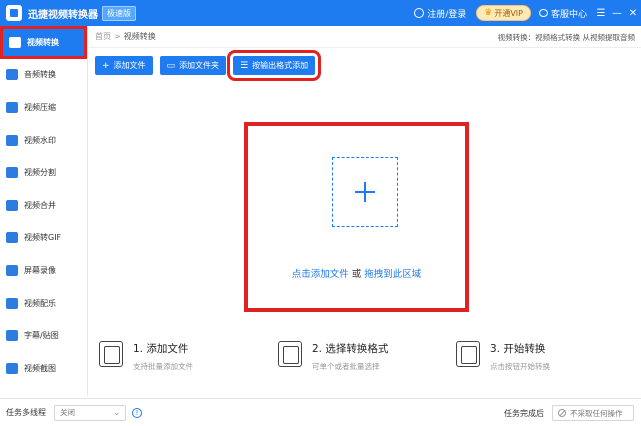 The height and width of the screenshot is (426, 641). I want to click on sidebar-item-label: 字幕/贴图, so click(41, 336).